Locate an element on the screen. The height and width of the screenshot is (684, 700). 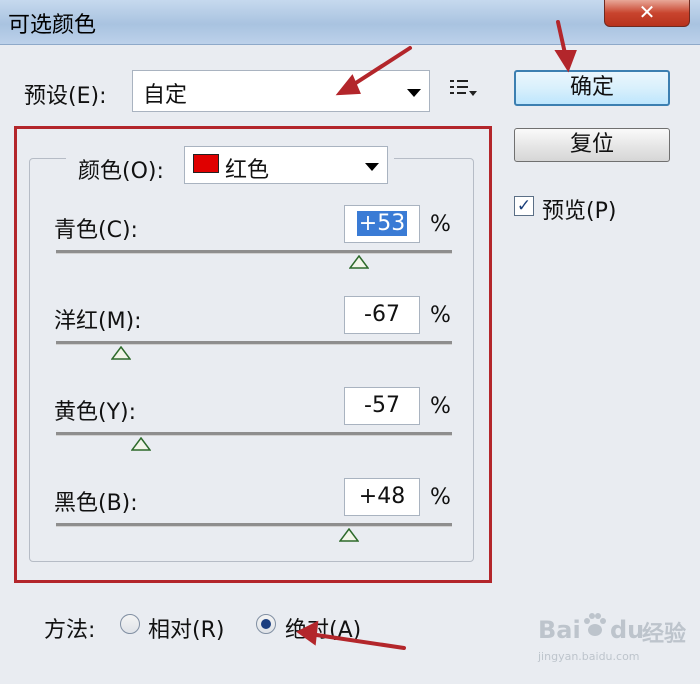
absolute-radio is located at coordinates (266, 624).